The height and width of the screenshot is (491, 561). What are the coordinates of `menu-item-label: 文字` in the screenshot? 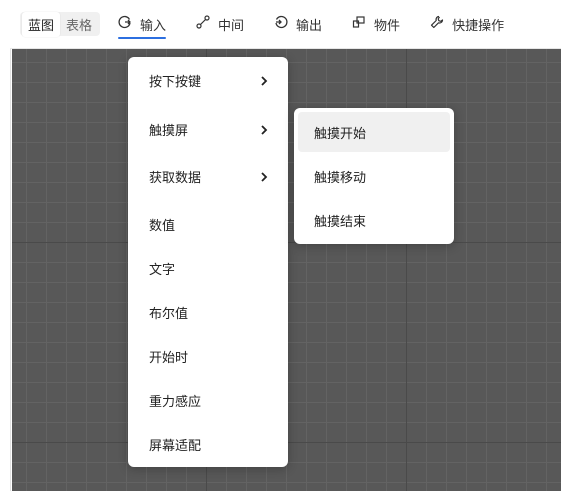 It's located at (162, 270).